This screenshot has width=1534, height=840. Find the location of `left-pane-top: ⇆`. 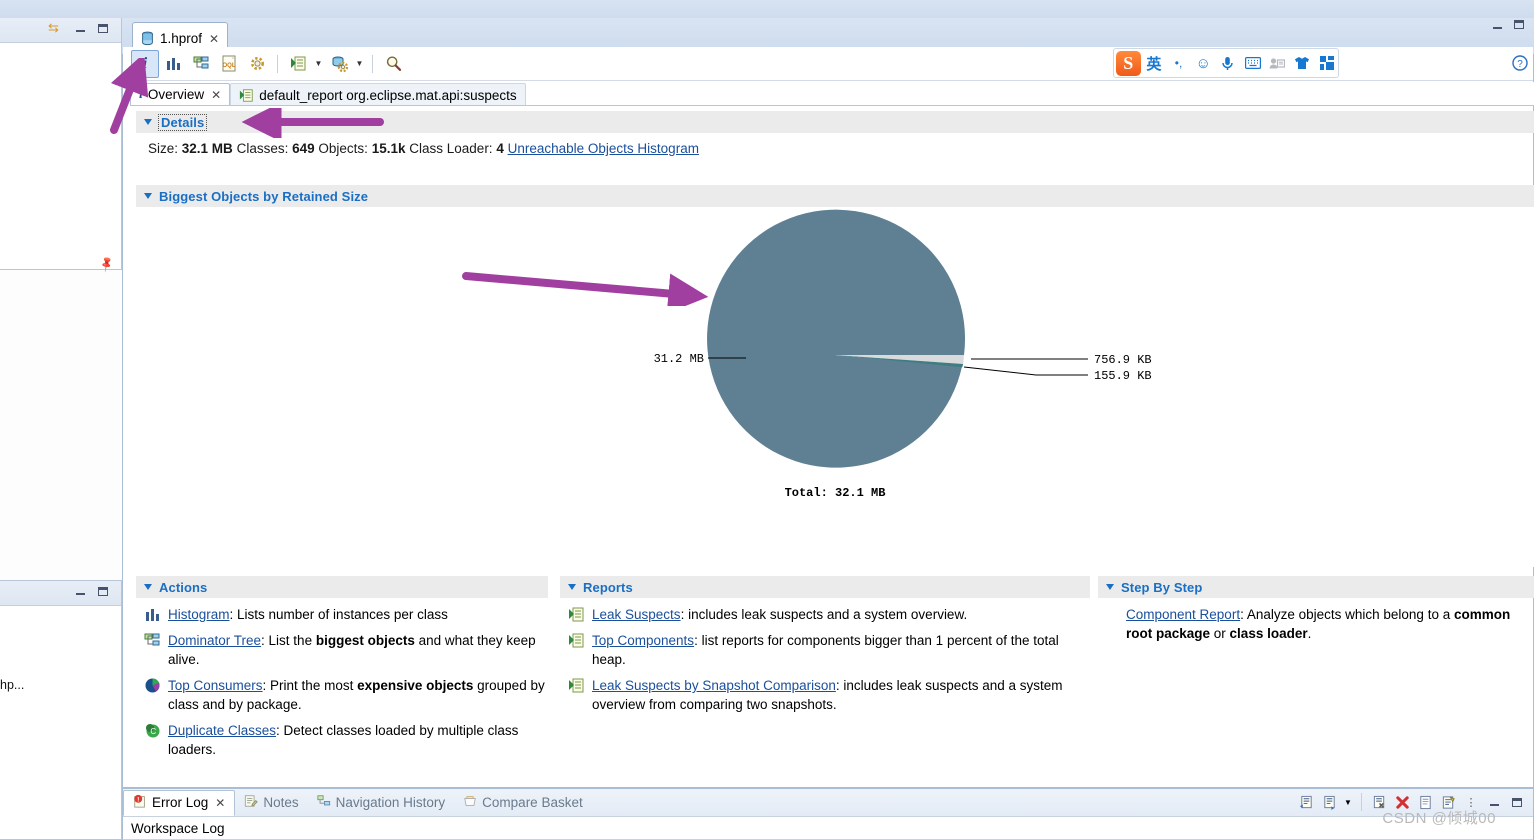

left-pane-top: ⇆ is located at coordinates (61, 144).